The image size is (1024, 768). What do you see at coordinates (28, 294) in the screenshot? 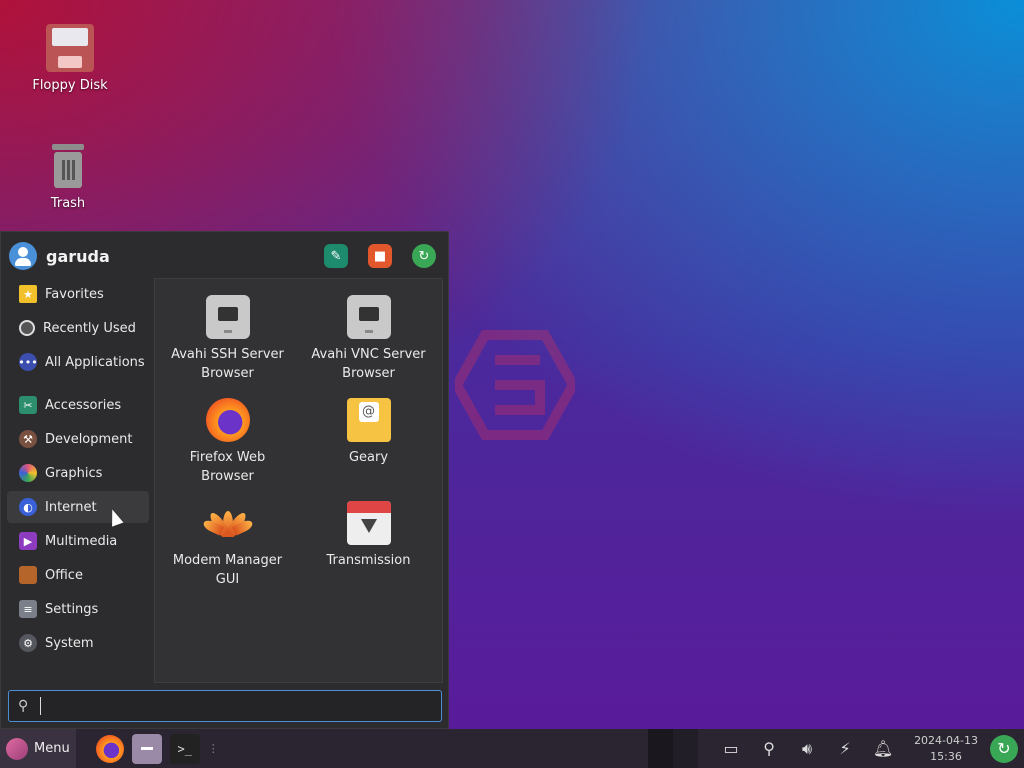
I see `star-icon: ★` at bounding box center [28, 294].